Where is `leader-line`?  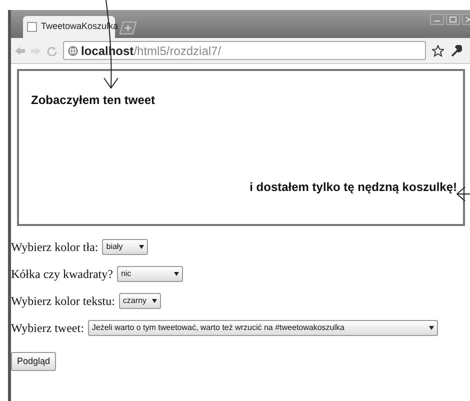 leader-line is located at coordinates (463, 194).